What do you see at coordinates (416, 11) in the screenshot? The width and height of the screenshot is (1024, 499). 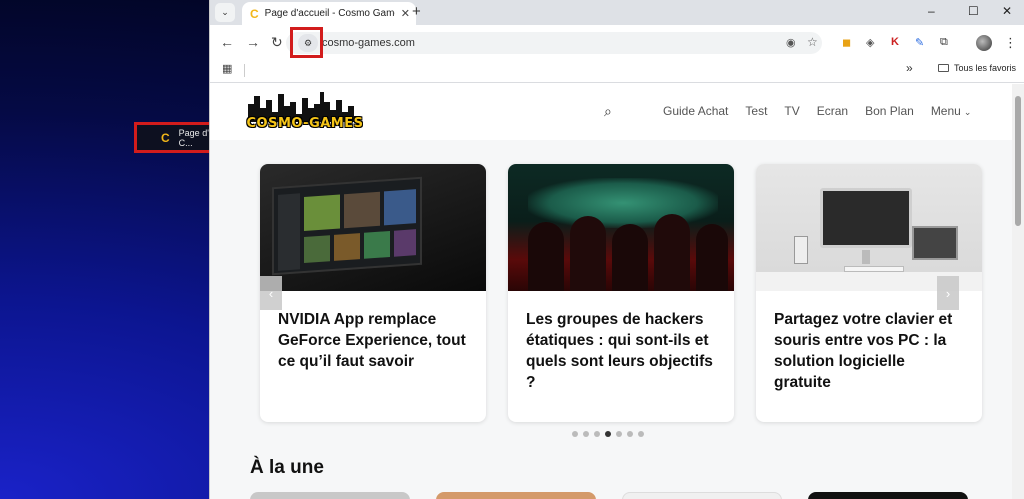 I see `new-tab-button: +` at bounding box center [416, 11].